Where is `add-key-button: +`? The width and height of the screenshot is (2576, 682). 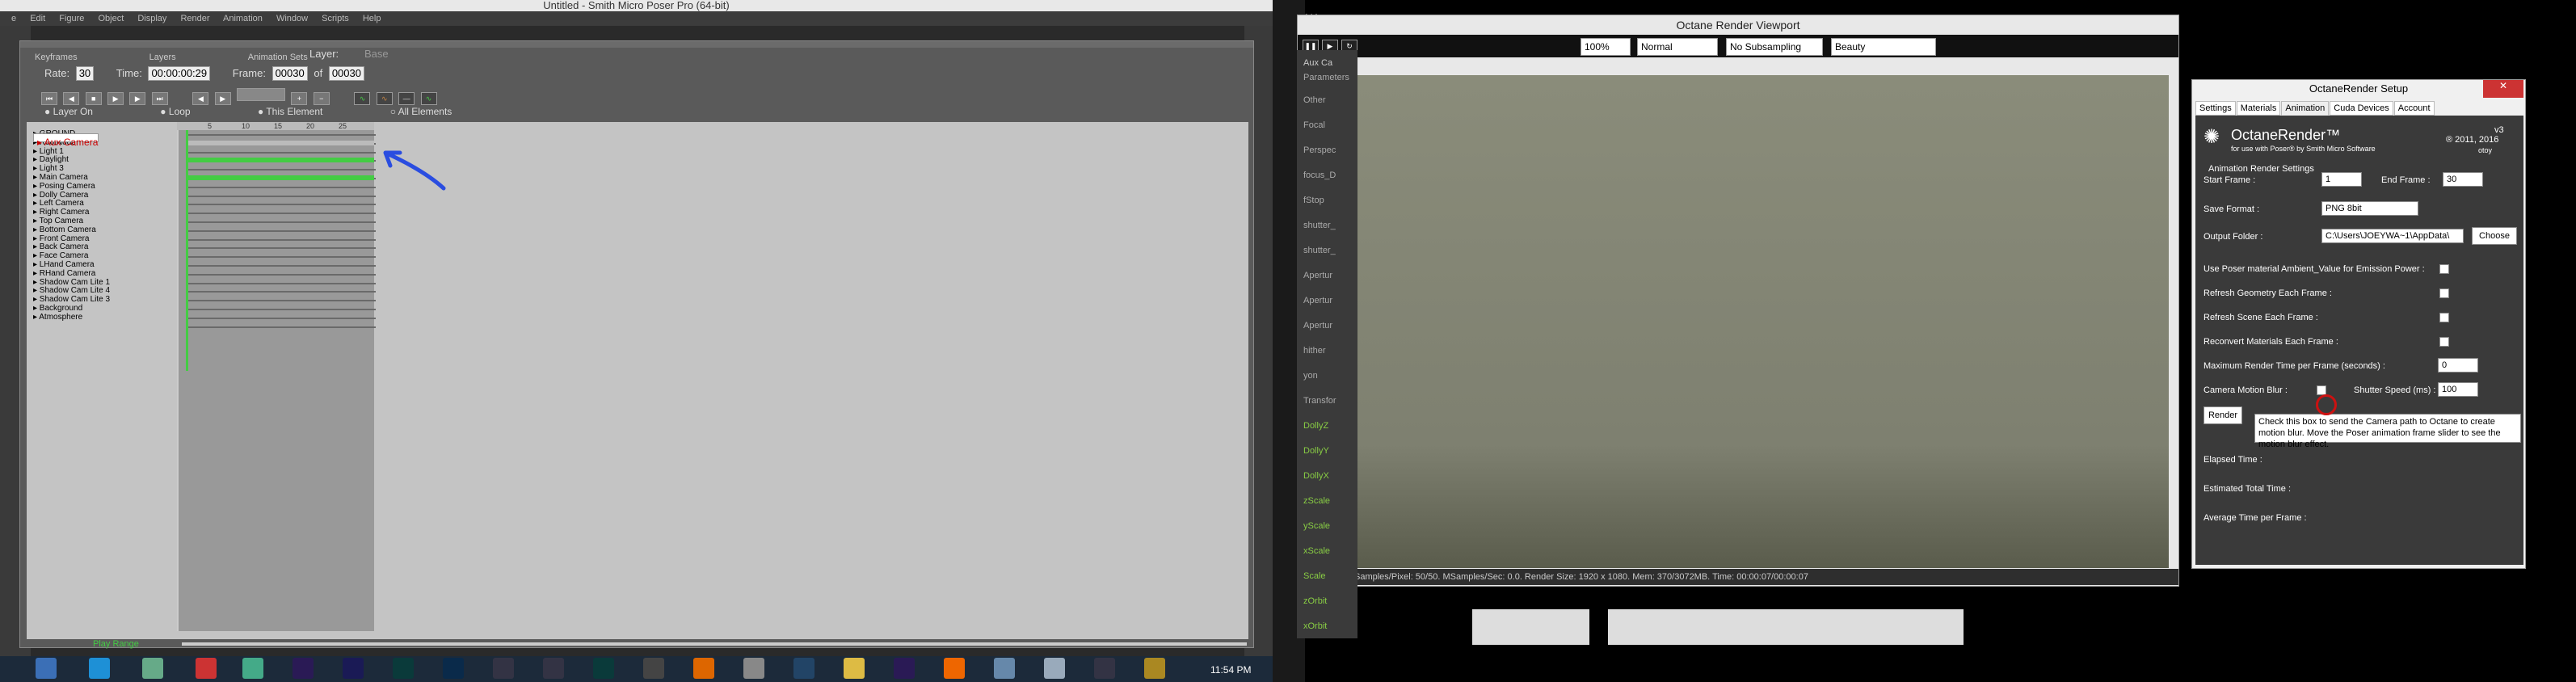 add-key-button: + is located at coordinates (299, 98).